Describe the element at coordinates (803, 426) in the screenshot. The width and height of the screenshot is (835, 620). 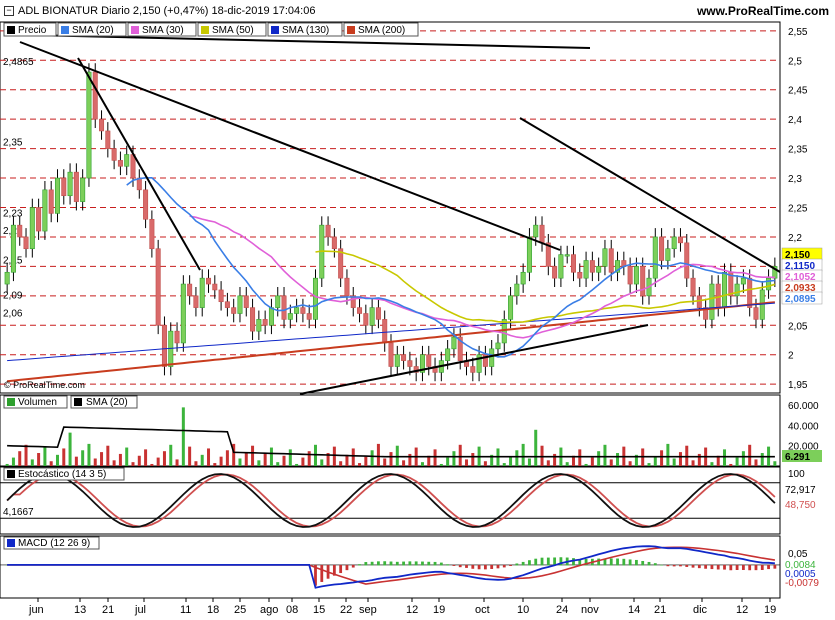
I see `volume-tick-label: 40.000` at that location.